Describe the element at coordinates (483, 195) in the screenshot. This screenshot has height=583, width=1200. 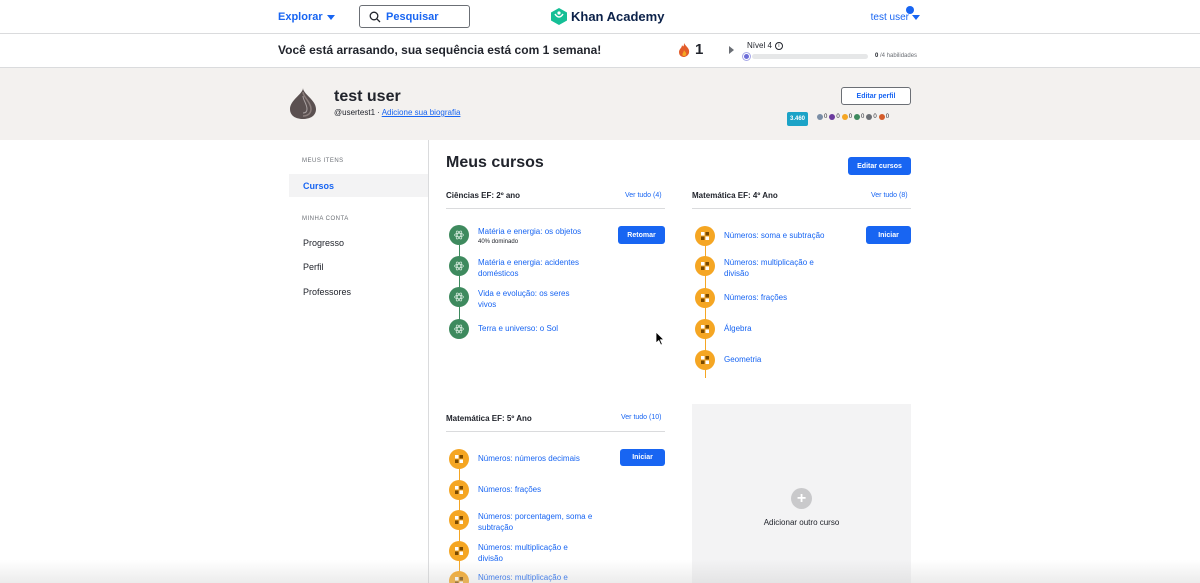
I see `course-title: Ciências EF: 2º ano` at that location.